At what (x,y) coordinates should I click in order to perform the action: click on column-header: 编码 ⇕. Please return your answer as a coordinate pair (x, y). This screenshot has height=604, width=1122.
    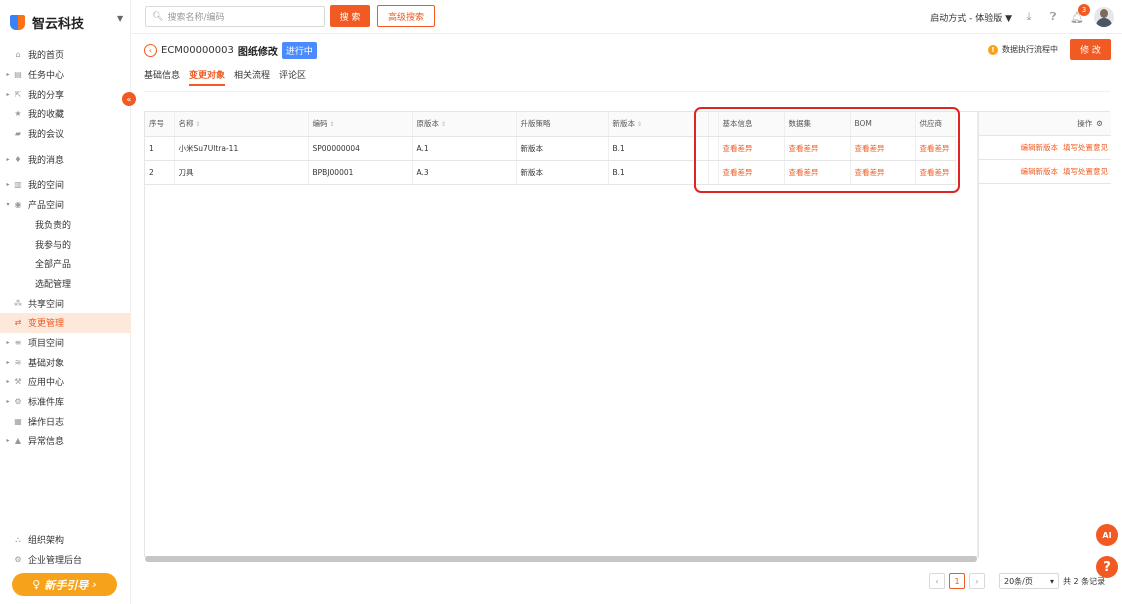
    Looking at the image, I should click on (360, 124).